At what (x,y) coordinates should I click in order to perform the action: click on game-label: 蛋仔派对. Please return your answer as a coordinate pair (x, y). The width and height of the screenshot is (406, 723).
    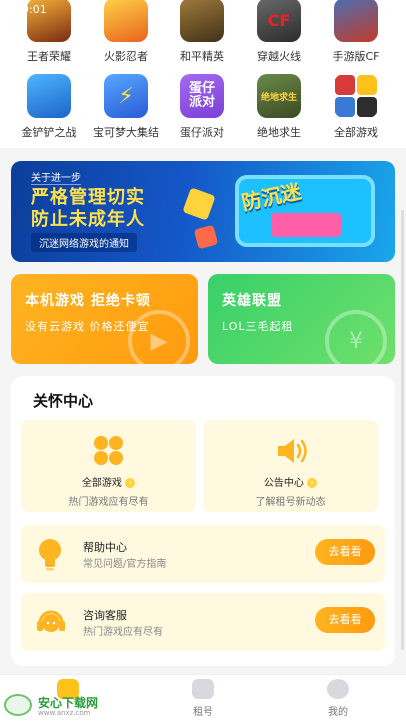
    Looking at the image, I should click on (202, 132).